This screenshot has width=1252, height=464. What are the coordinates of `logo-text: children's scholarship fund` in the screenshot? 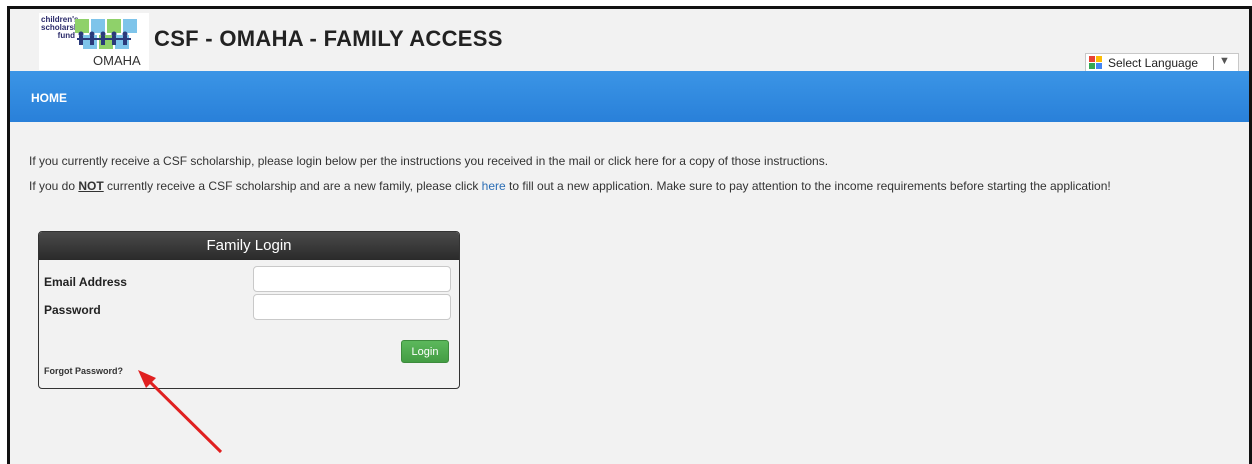 It's located at (63, 27).